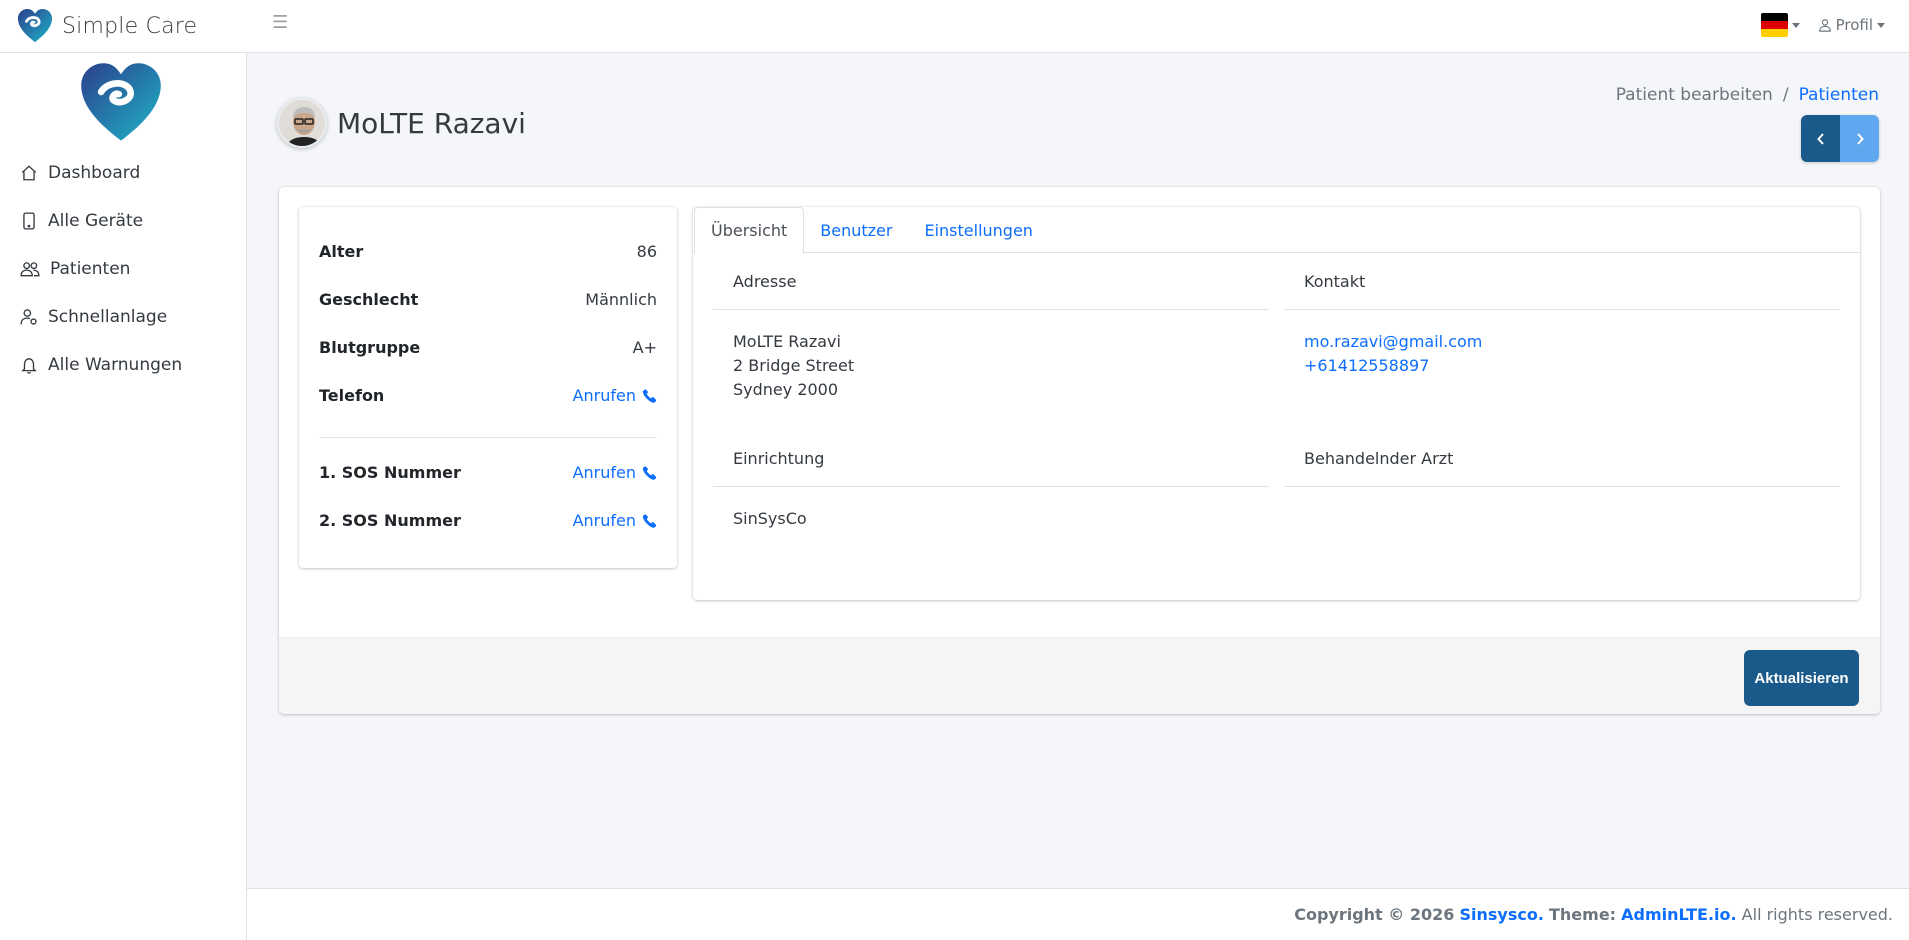 The image size is (1909, 940). Describe the element at coordinates (488, 299) in the screenshot. I see `info-row-gender: Geschlecht Männlich` at that location.